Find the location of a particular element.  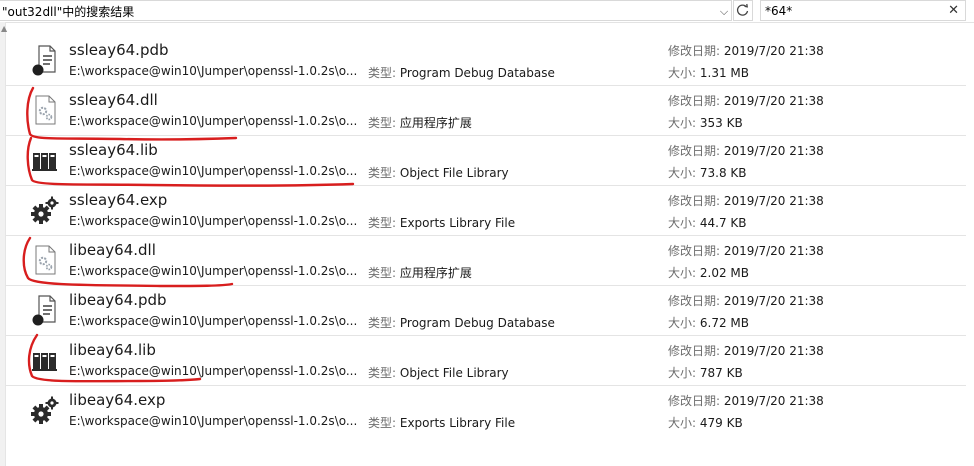

file-name: ssleay64.exp is located at coordinates (118, 200).